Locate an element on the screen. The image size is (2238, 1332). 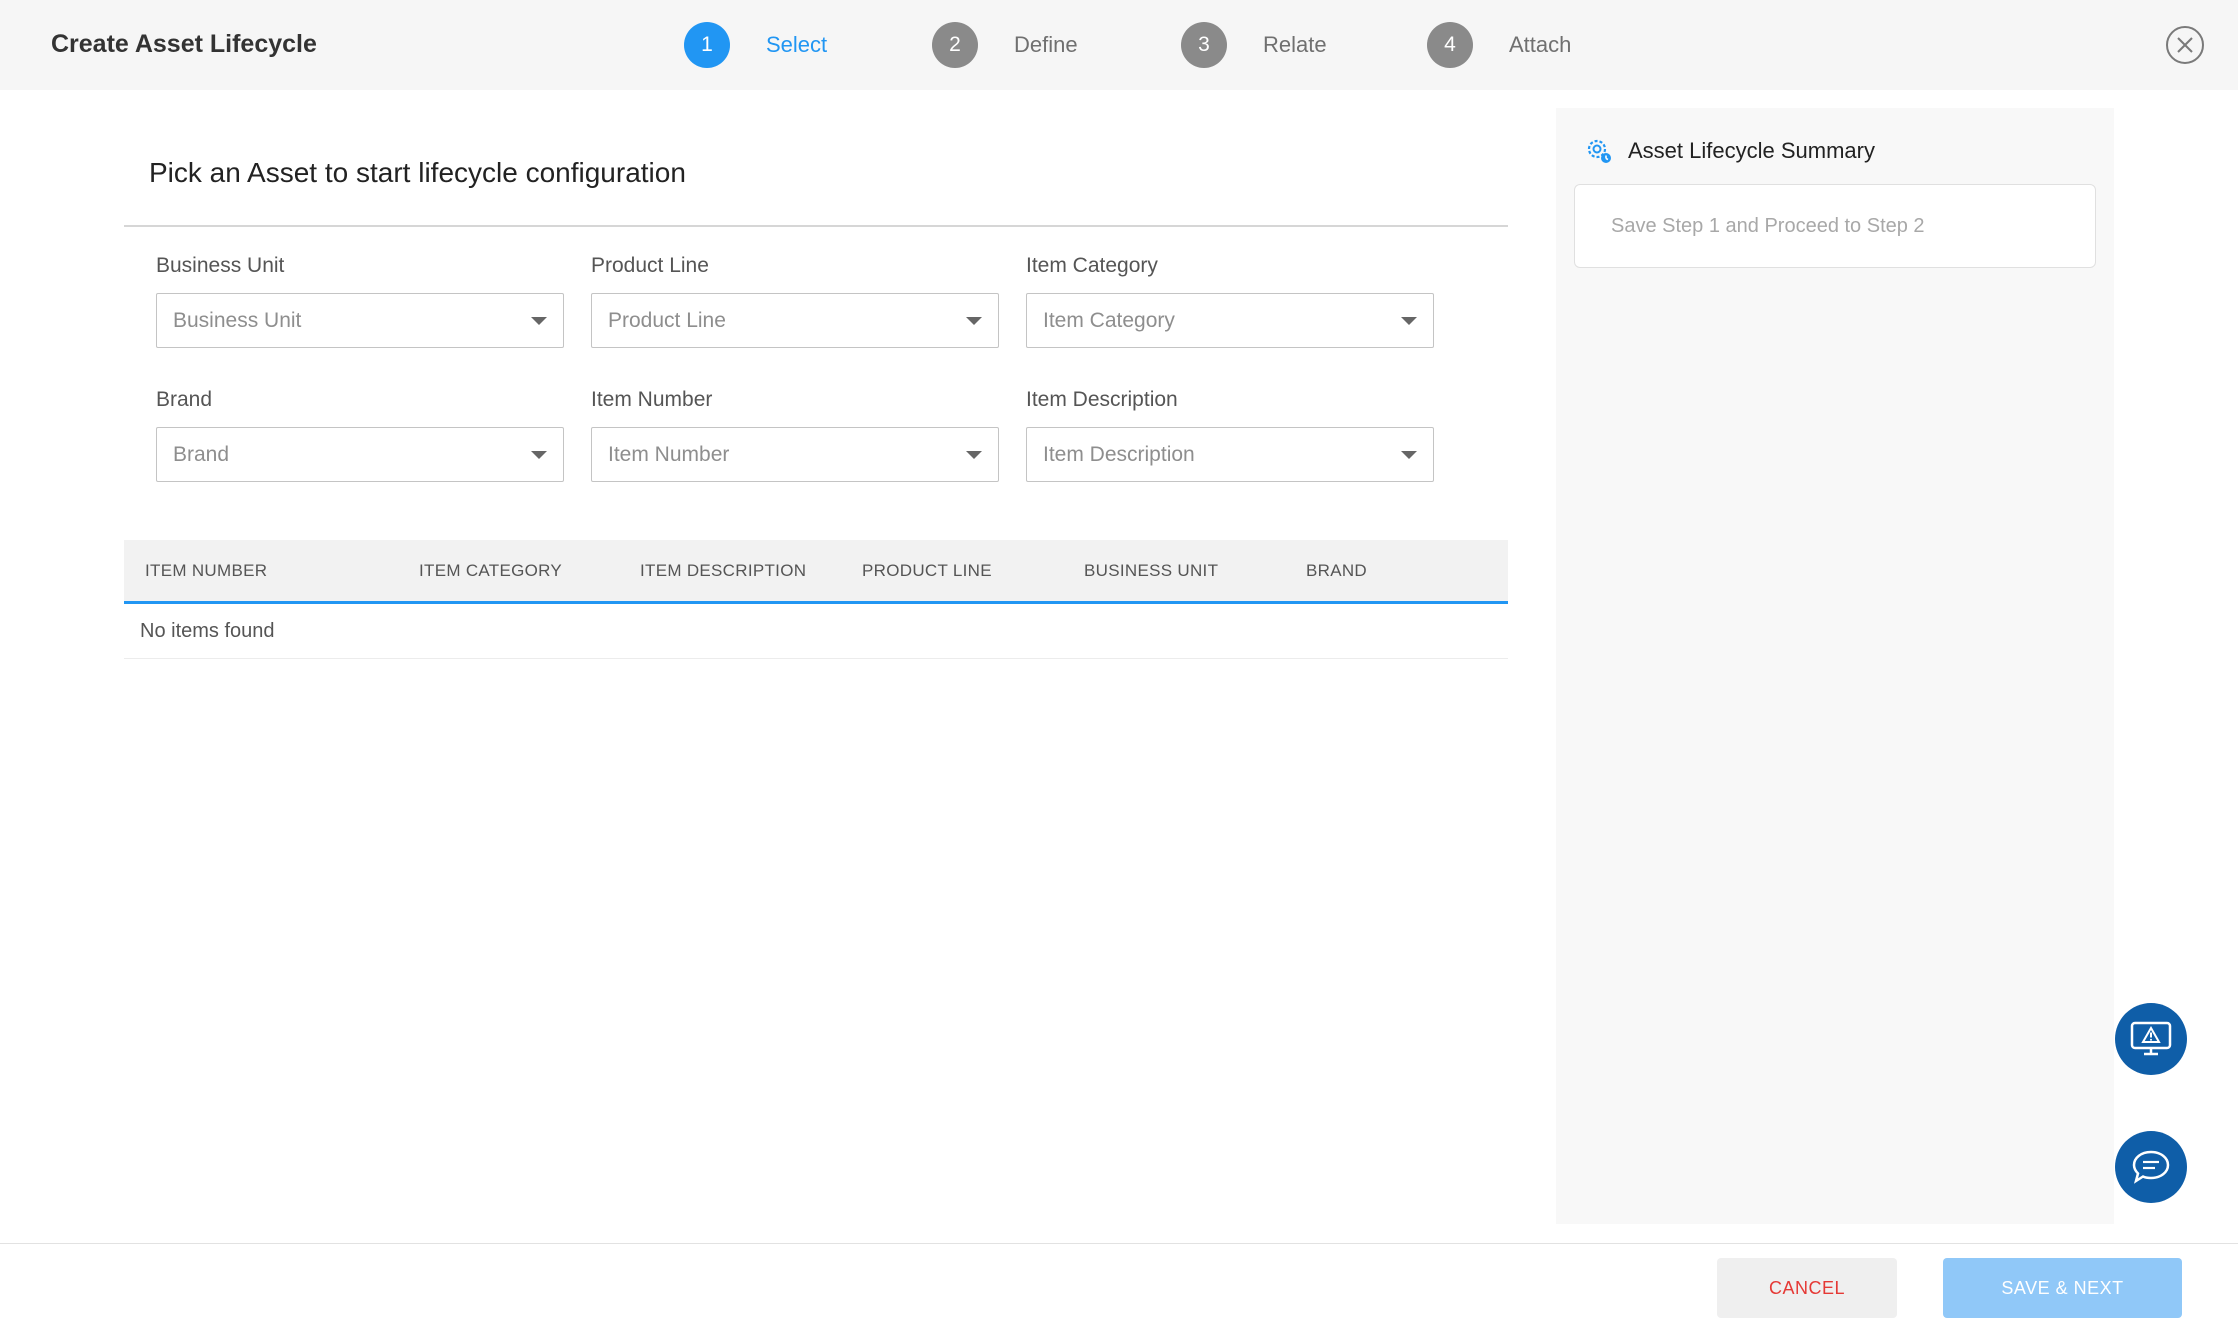
select-placeholder: Item Category is located at coordinates (1109, 320).